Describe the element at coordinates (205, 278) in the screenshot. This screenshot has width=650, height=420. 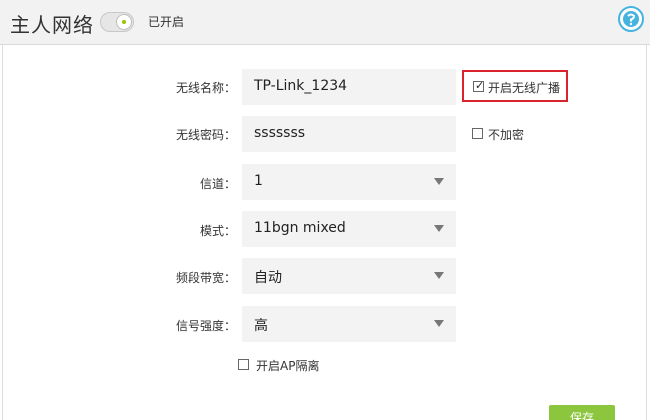
I see `bandwidth-label: 频段带宽：` at that location.